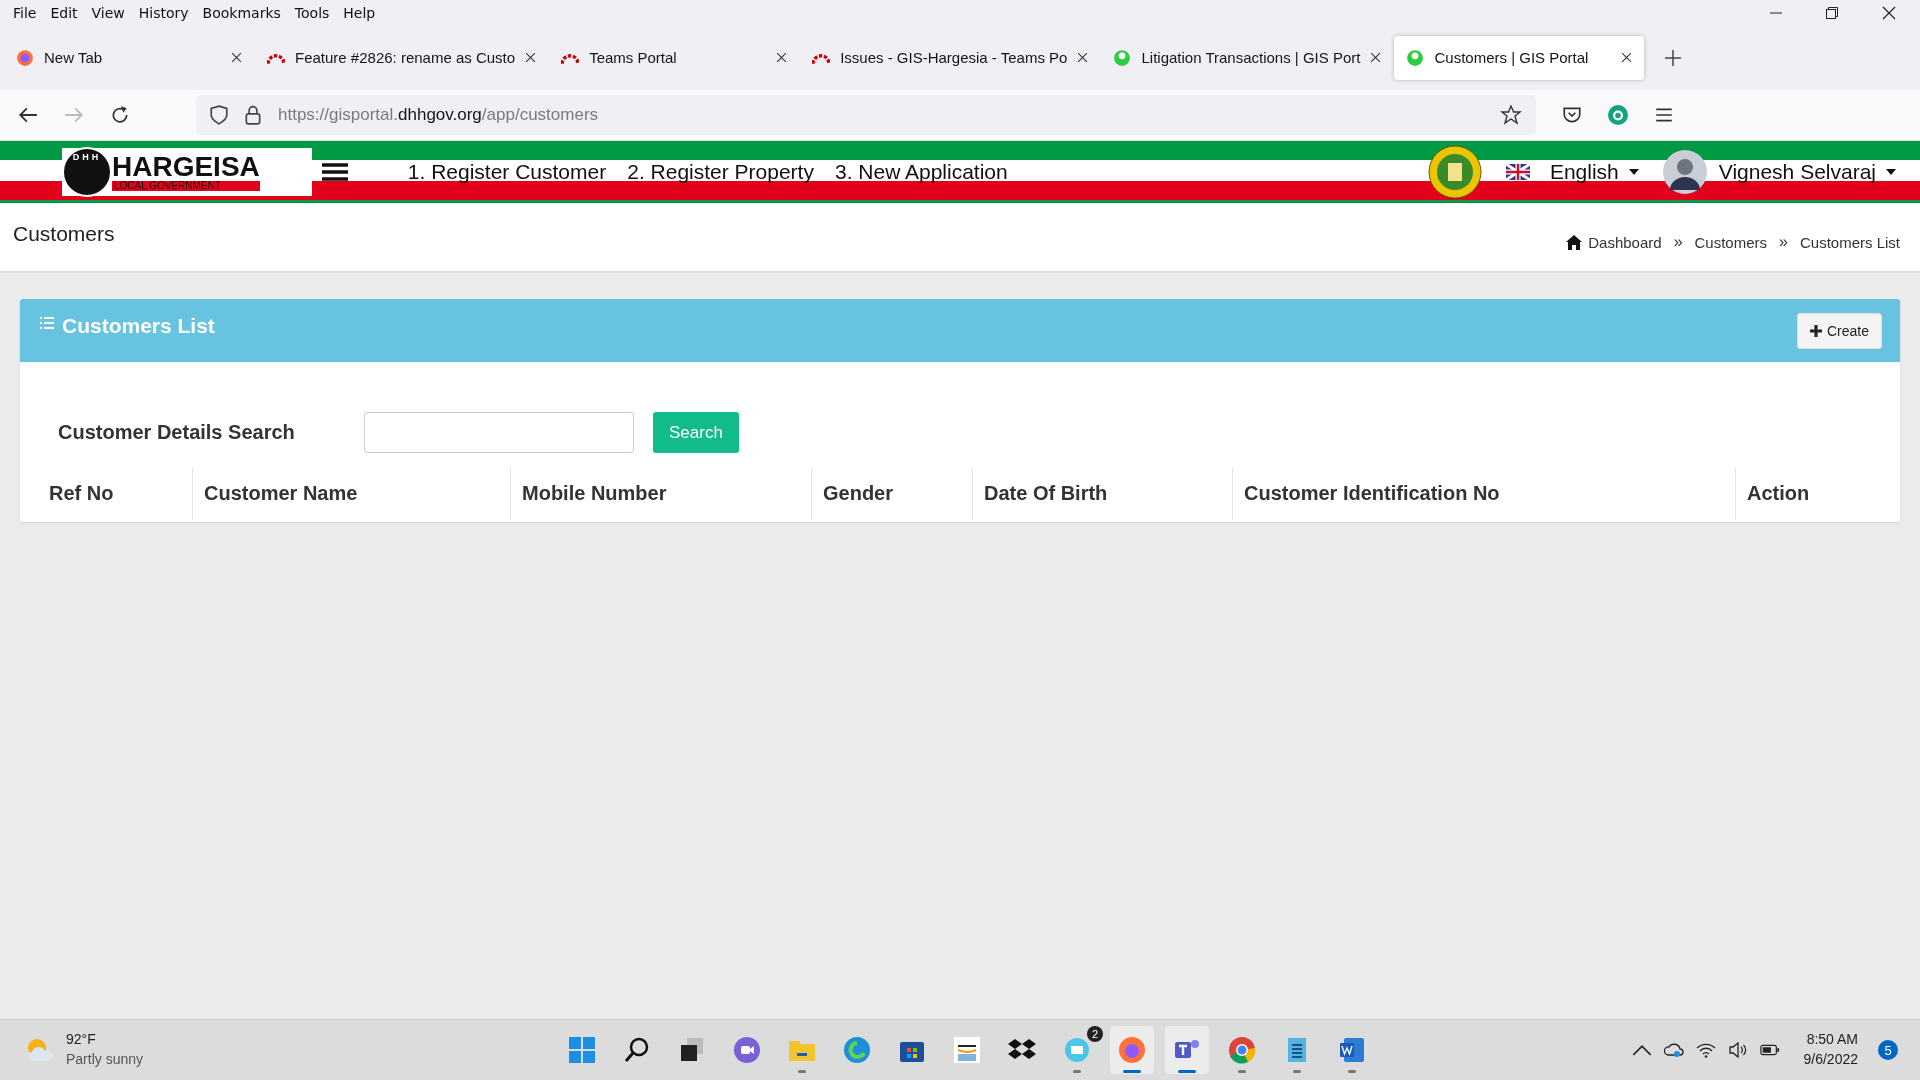 This screenshot has height=1080, width=1920. What do you see at coordinates (438, 115) in the screenshot?
I see `url-text: https://gisportal.dhhgov.org/app/customers` at bounding box center [438, 115].